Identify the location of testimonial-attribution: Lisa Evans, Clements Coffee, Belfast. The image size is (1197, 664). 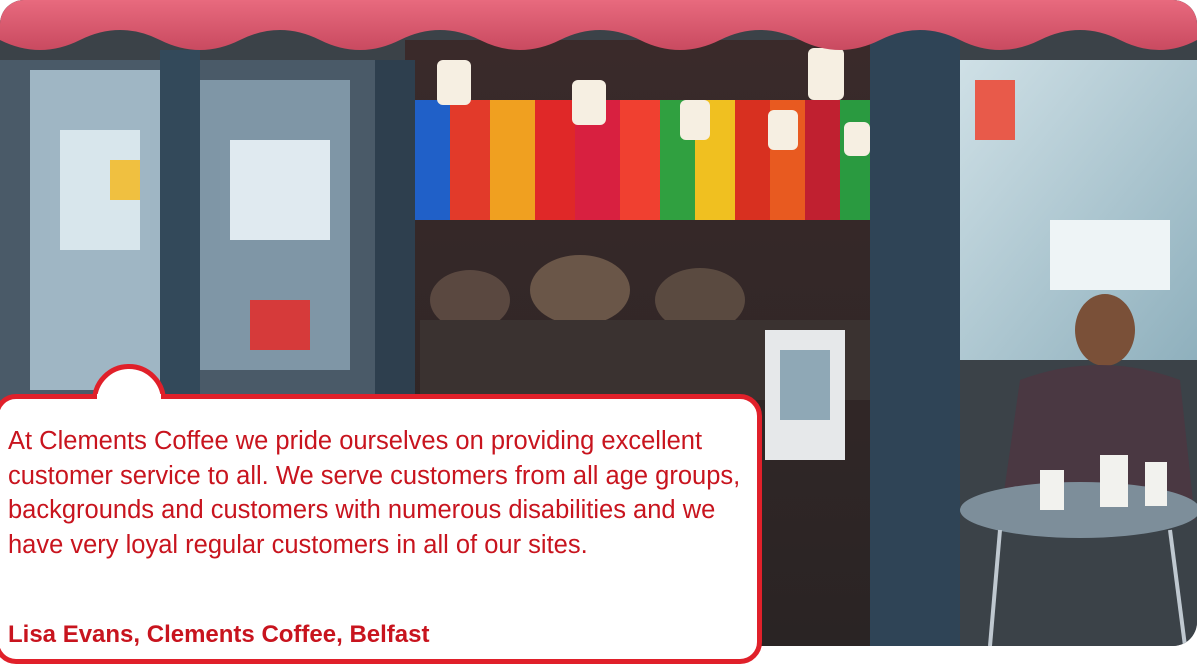
(219, 634).